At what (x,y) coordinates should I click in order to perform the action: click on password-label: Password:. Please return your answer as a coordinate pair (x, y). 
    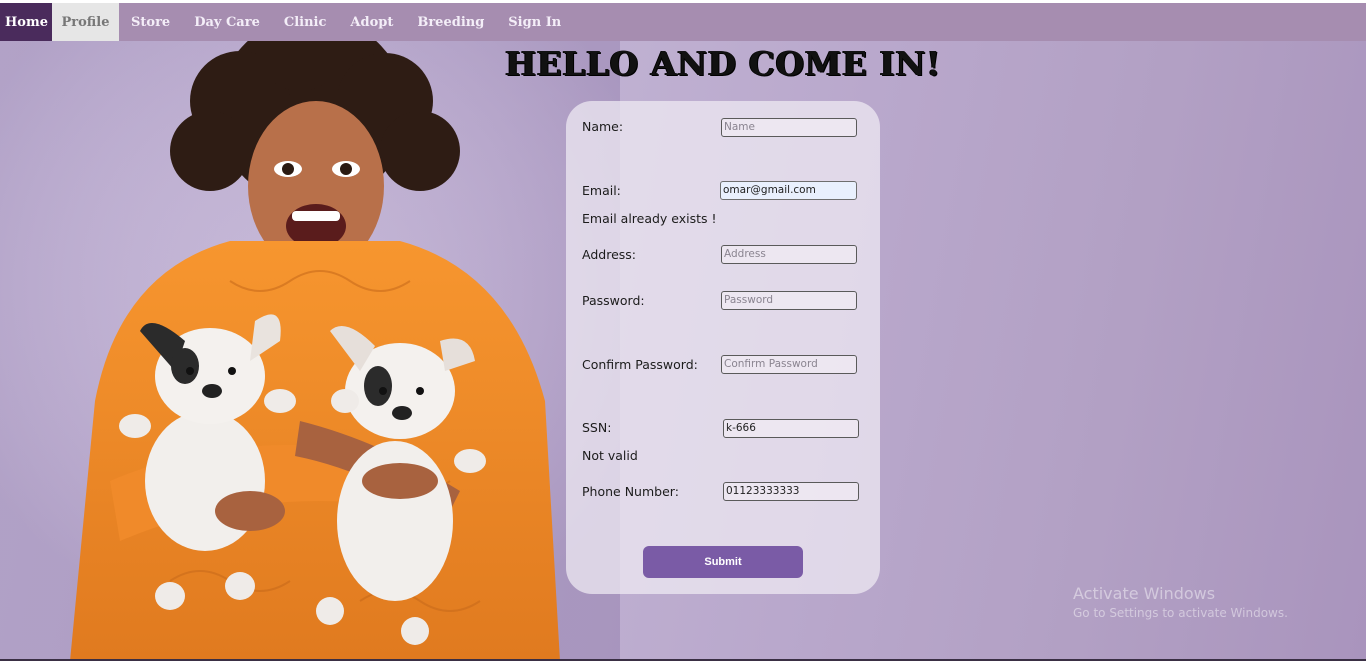
    Looking at the image, I should click on (613, 300).